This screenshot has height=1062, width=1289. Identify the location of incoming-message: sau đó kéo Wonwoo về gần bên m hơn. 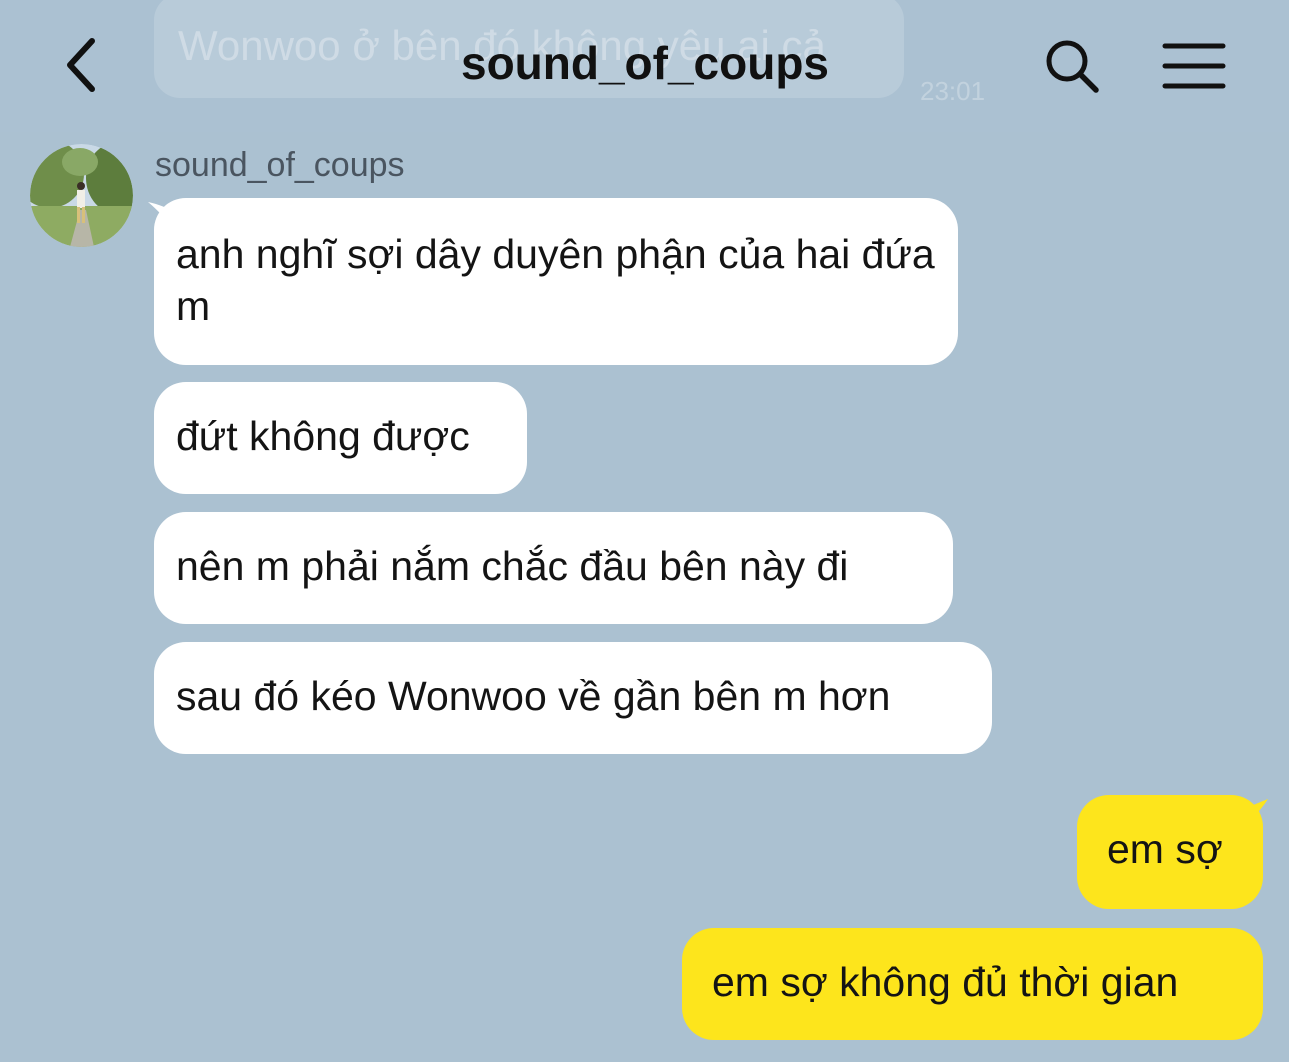
(573, 698).